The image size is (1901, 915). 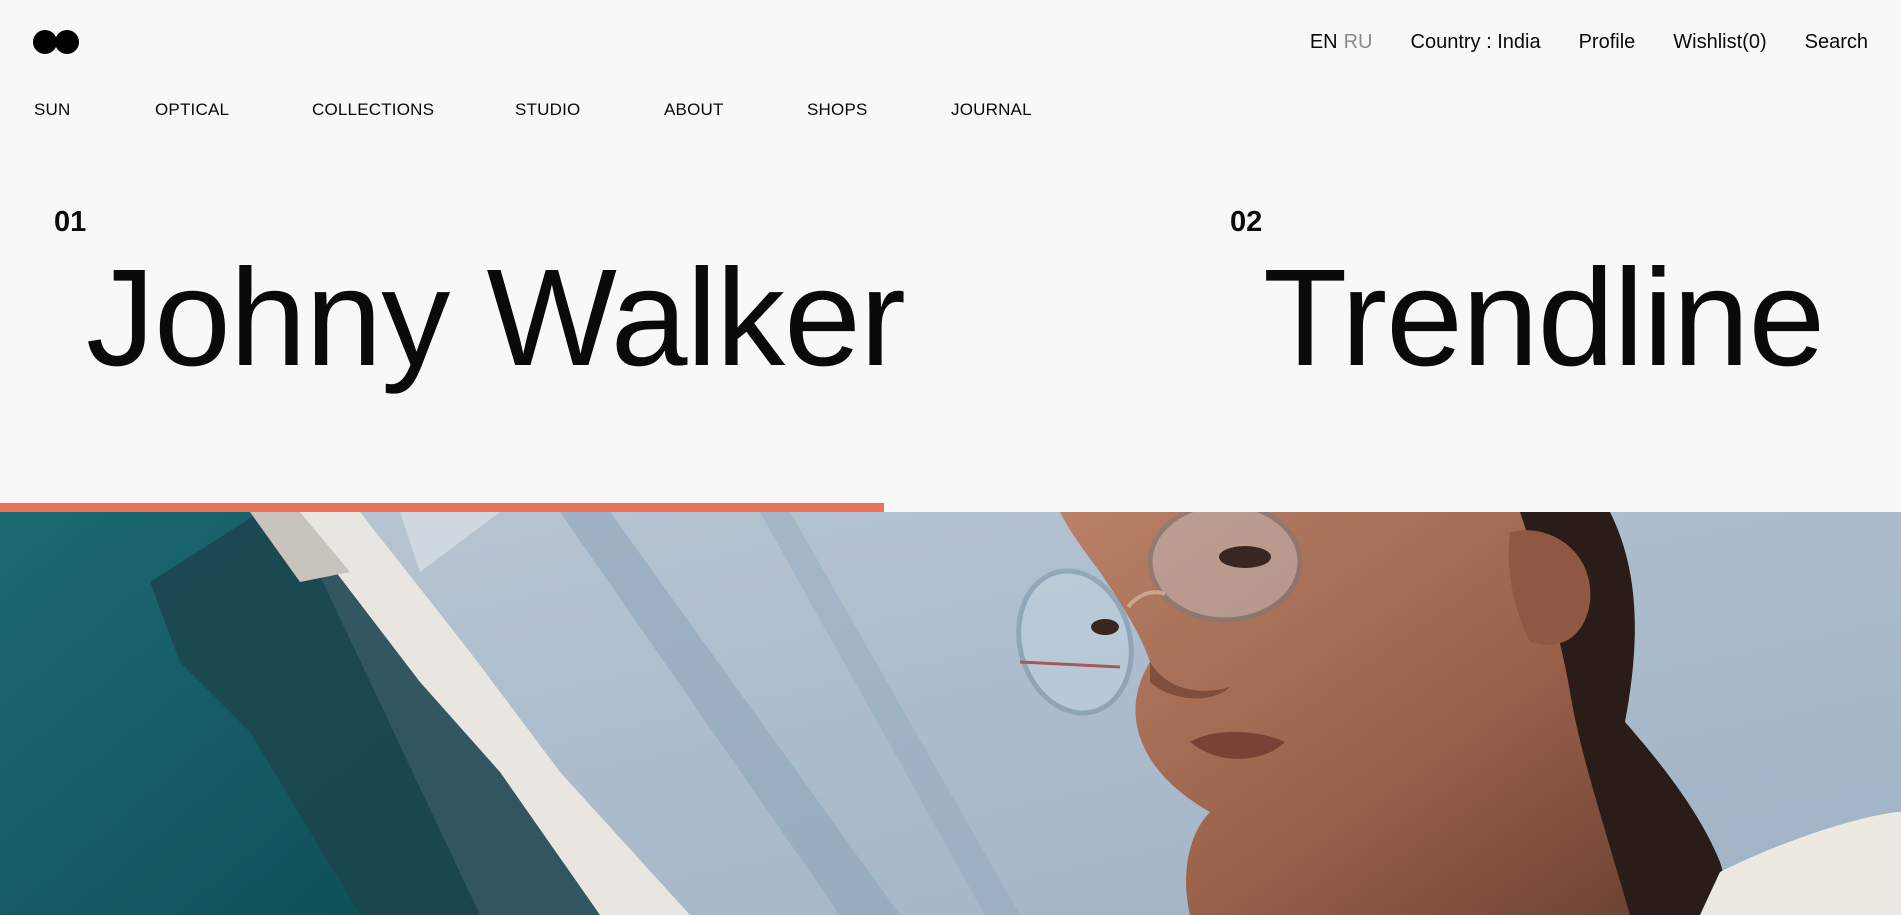 I want to click on language-en: EN, so click(x=1324, y=42).